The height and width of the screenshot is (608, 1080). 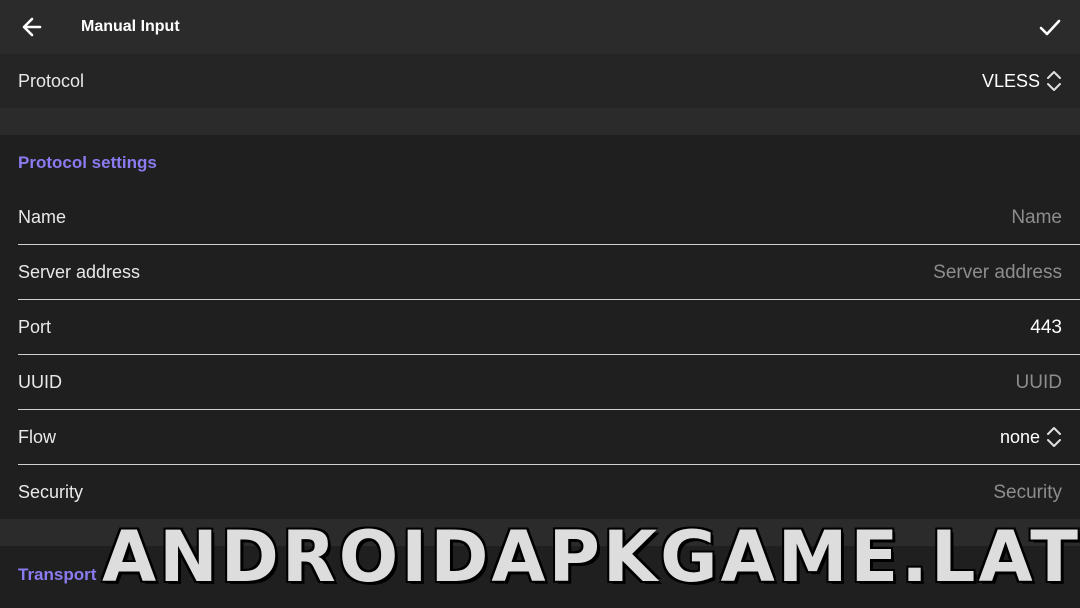 What do you see at coordinates (1027, 493) in the screenshot?
I see `security-input: Security` at bounding box center [1027, 493].